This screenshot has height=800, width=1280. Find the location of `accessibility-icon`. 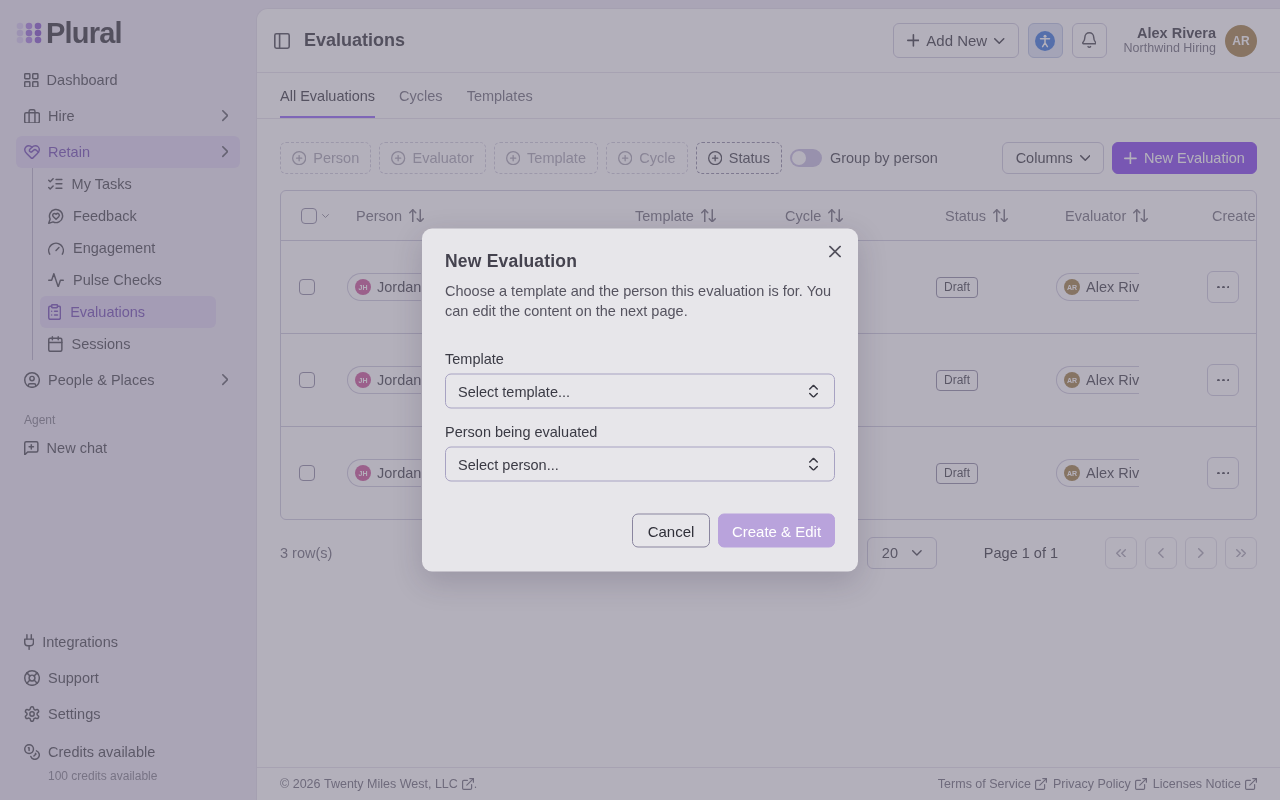

accessibility-icon is located at coordinates (1045, 40).